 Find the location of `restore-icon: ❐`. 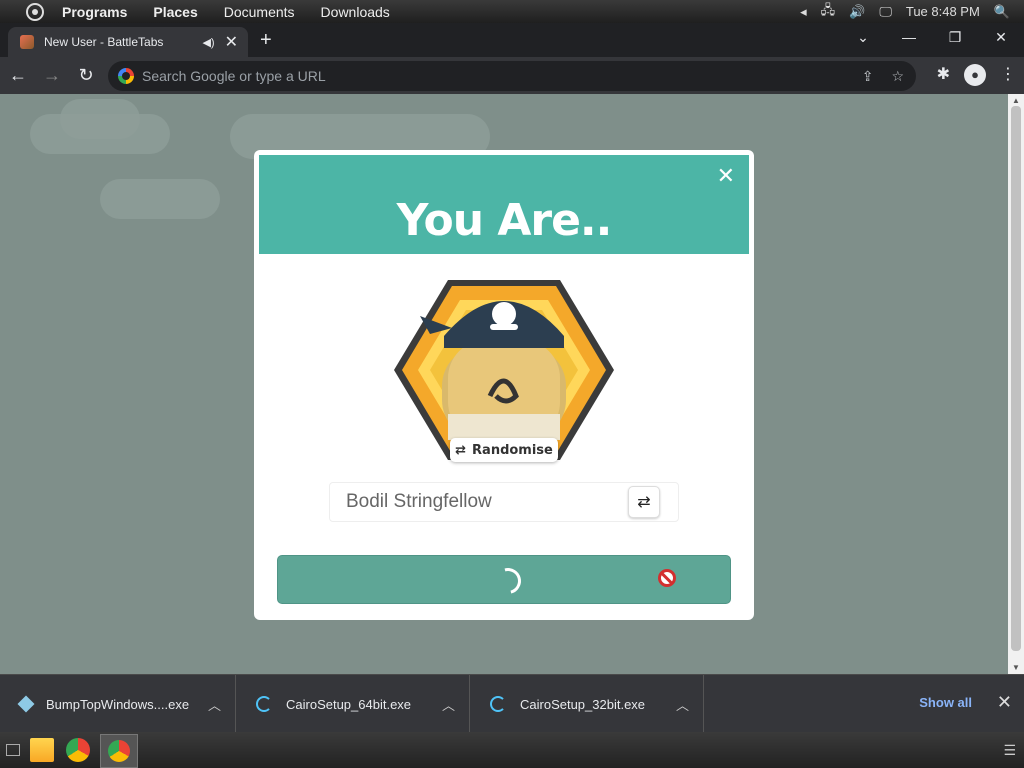

restore-icon: ❐ is located at coordinates (955, 38).